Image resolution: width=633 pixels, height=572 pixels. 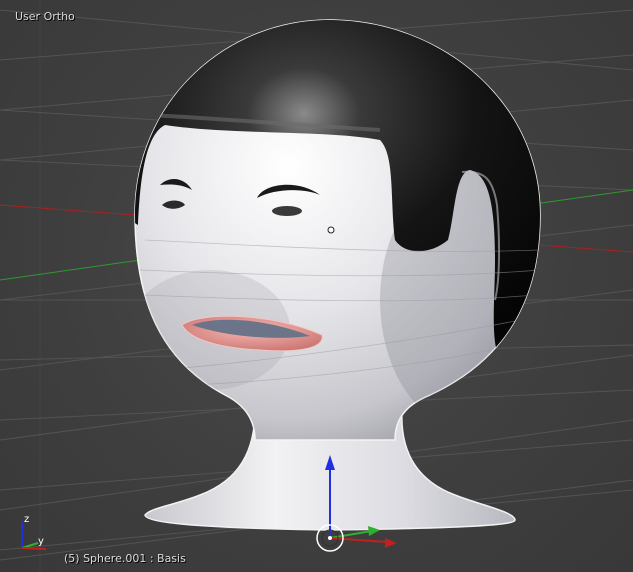 I want to click on 3d-cursor-dot, so click(x=331, y=230).